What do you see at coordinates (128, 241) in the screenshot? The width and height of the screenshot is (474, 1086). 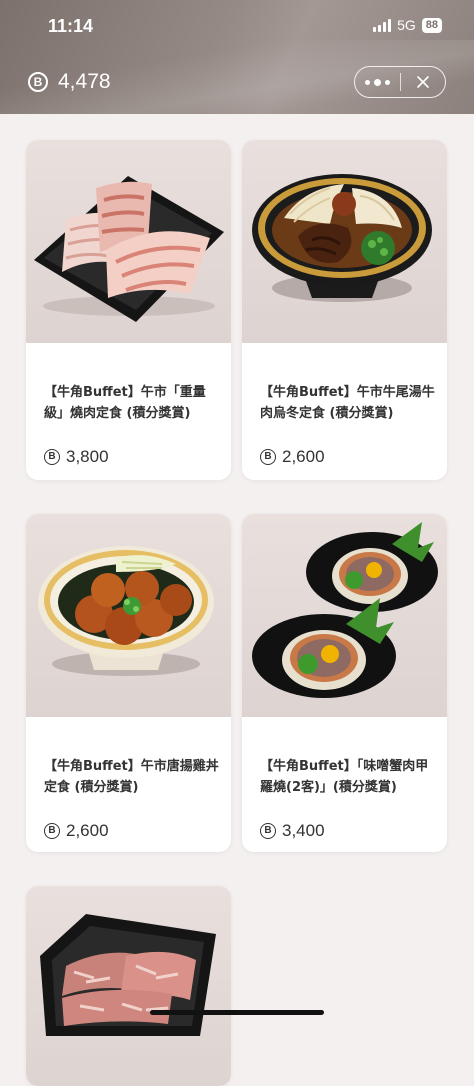 I see `grilled-pork-slices-tray-image` at bounding box center [128, 241].